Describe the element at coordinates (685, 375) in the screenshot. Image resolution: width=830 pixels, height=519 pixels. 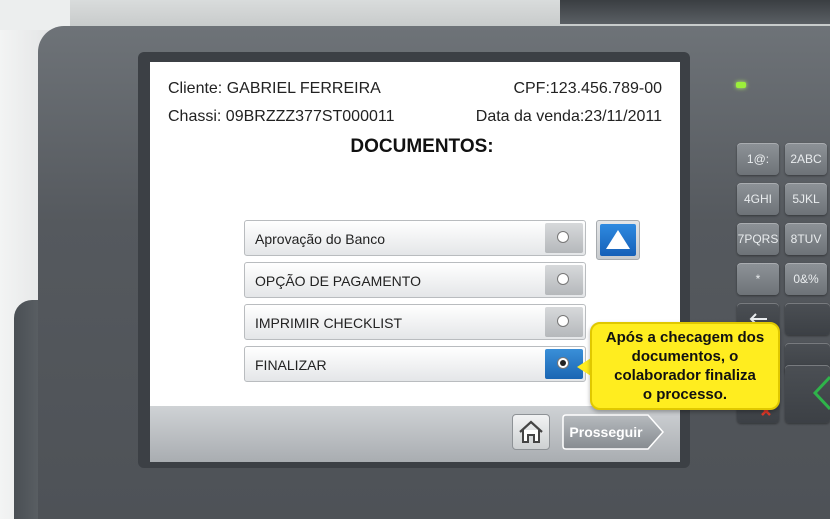
I see `callout-line: colaborador finaliza` at that location.